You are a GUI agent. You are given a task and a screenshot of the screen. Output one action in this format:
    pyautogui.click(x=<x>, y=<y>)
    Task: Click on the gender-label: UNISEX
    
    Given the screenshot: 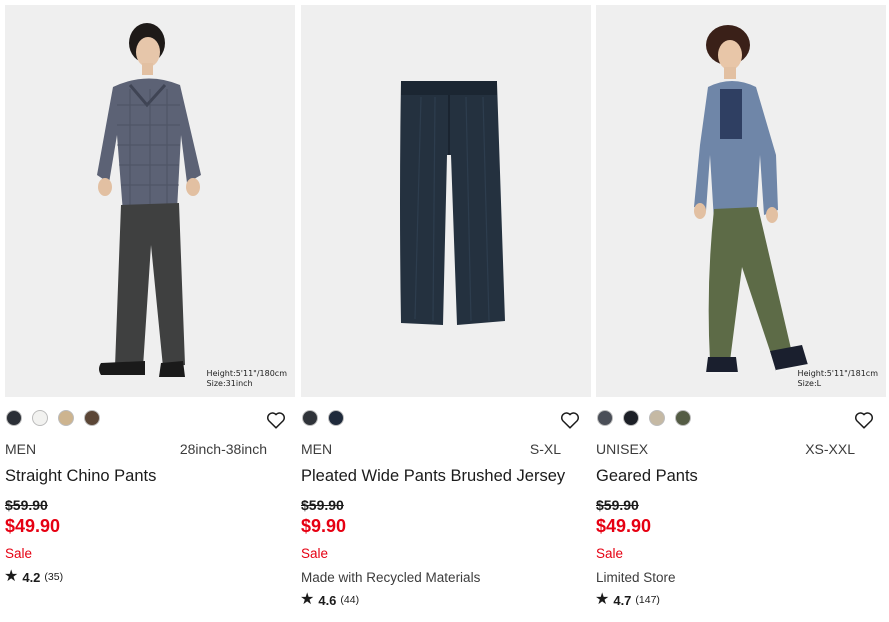 What is the action you would take?
    pyautogui.click(x=622, y=449)
    